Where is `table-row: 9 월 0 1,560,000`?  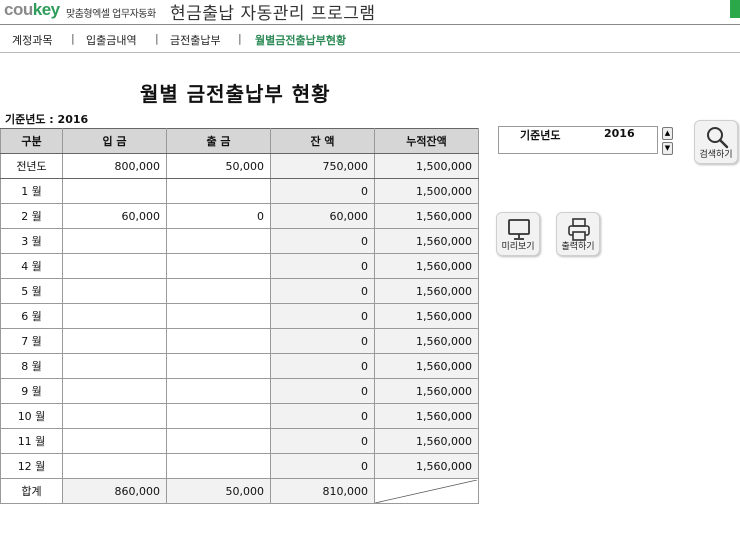
table-row: 9 월 0 1,560,000 is located at coordinates (239, 391).